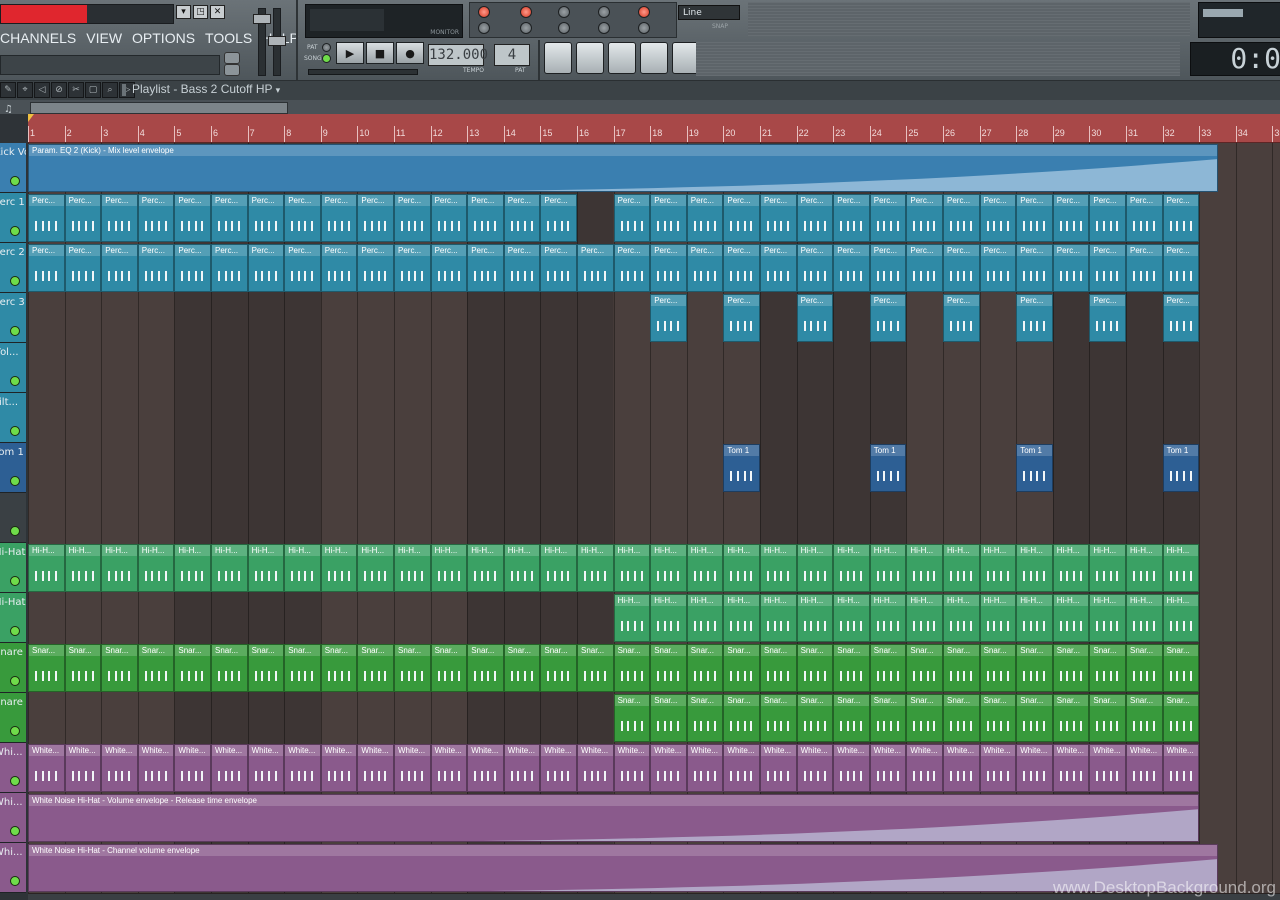 The image size is (1280, 900). I want to click on track-label: Snare 1, so click(13, 668).